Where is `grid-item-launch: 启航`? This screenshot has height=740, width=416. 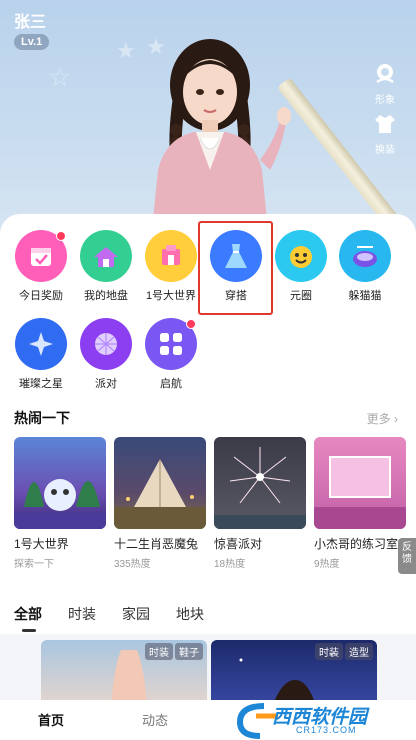
grid-item-launch: 启航 is located at coordinates (171, 354).